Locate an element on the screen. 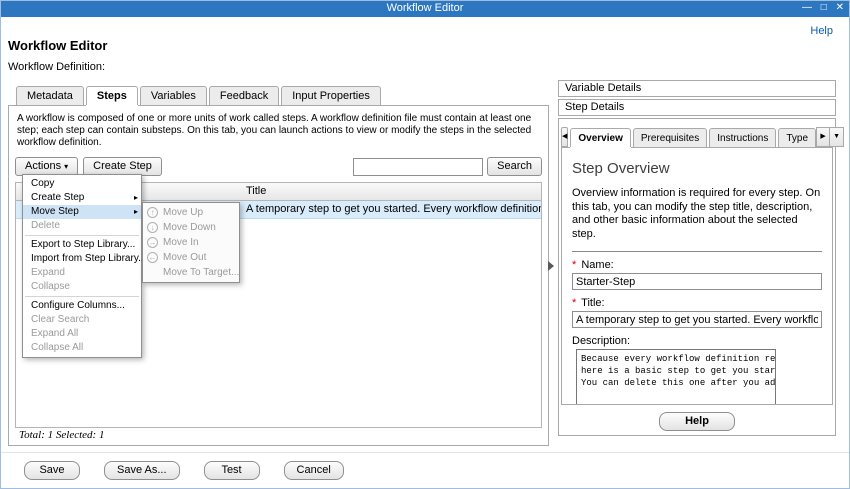 The width and height of the screenshot is (850, 489). submenu-item-move-out: ← Move Out is located at coordinates (177, 257).